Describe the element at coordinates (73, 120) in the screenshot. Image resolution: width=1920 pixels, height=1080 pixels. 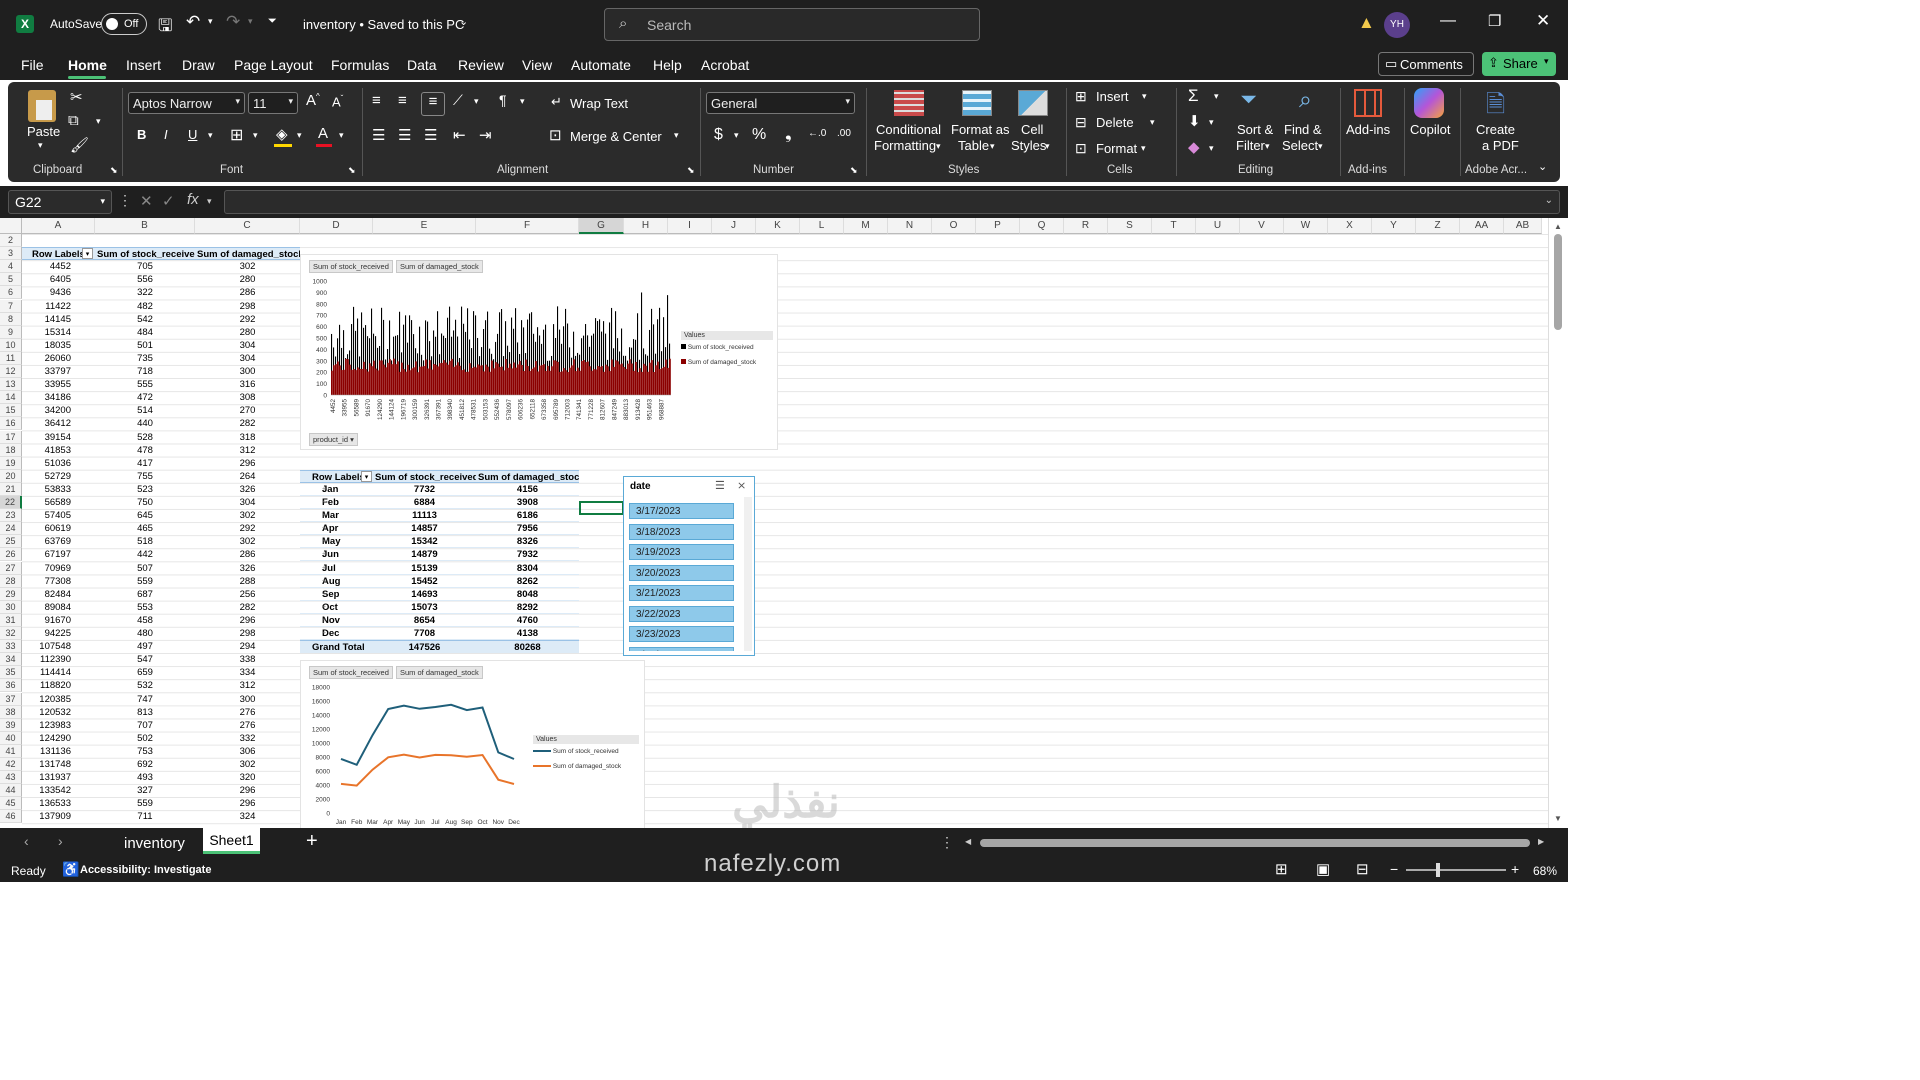
I see `copy-icon: ⧉` at that location.